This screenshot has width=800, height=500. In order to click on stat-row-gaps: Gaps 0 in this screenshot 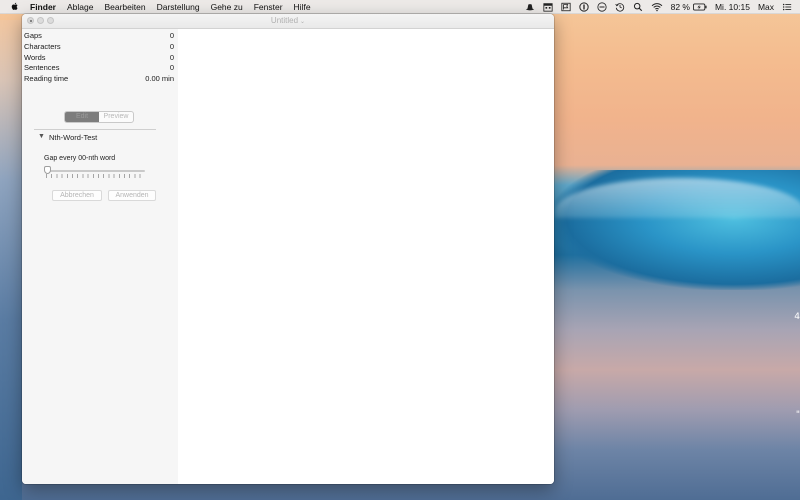, I will do `click(99, 36)`.